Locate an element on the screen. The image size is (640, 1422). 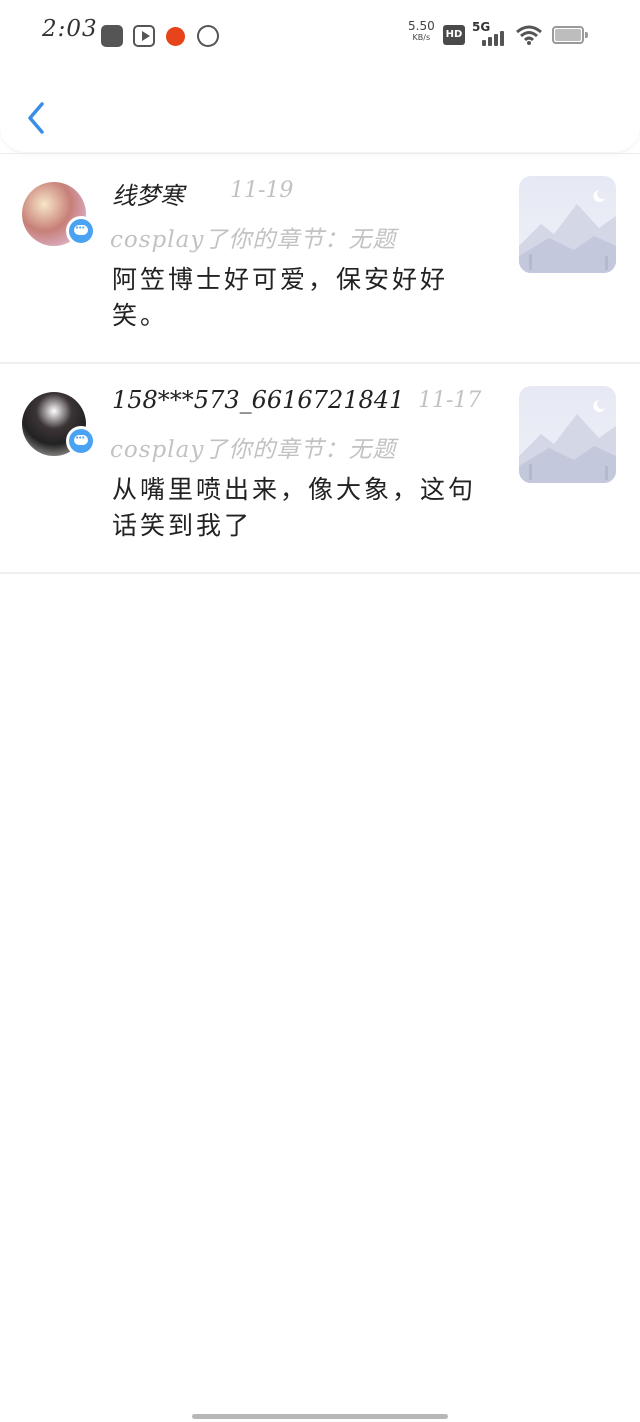
hd-icon: HD is located at coordinates (454, 35).